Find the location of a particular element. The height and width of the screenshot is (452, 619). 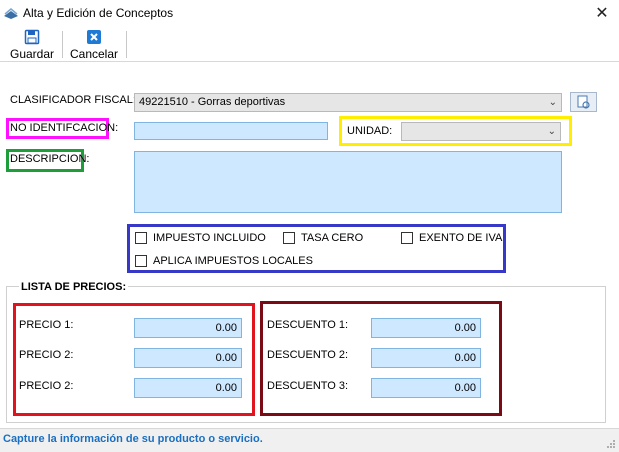

precio-3-label: PRECIO 2: is located at coordinates (46, 386).